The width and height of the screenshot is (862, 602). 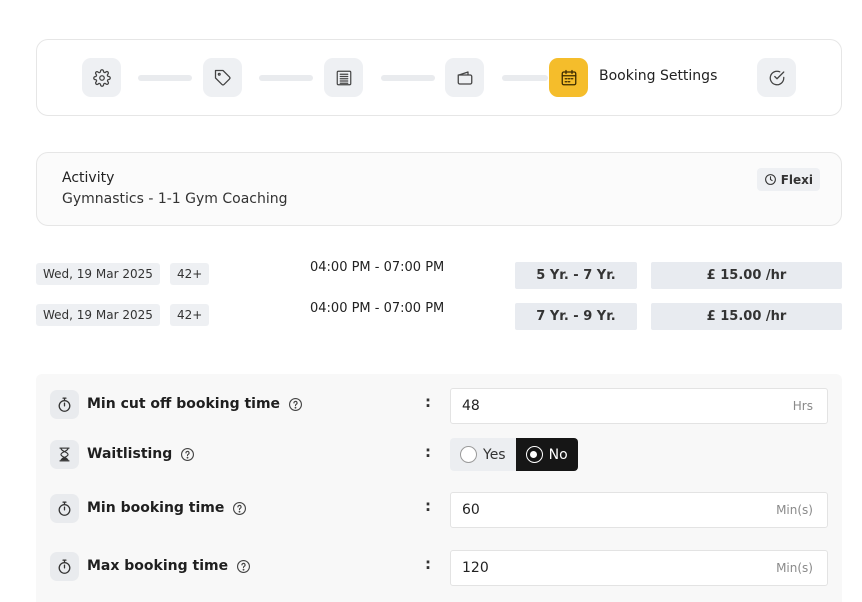 I want to click on check-circle-icon, so click(x=776, y=77).